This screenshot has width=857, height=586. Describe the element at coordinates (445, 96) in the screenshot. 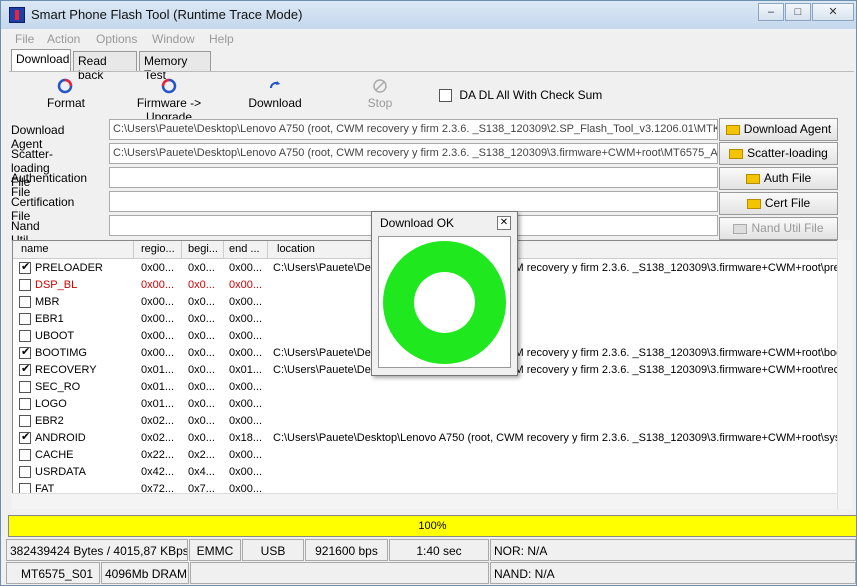

I see `checksum-box` at that location.